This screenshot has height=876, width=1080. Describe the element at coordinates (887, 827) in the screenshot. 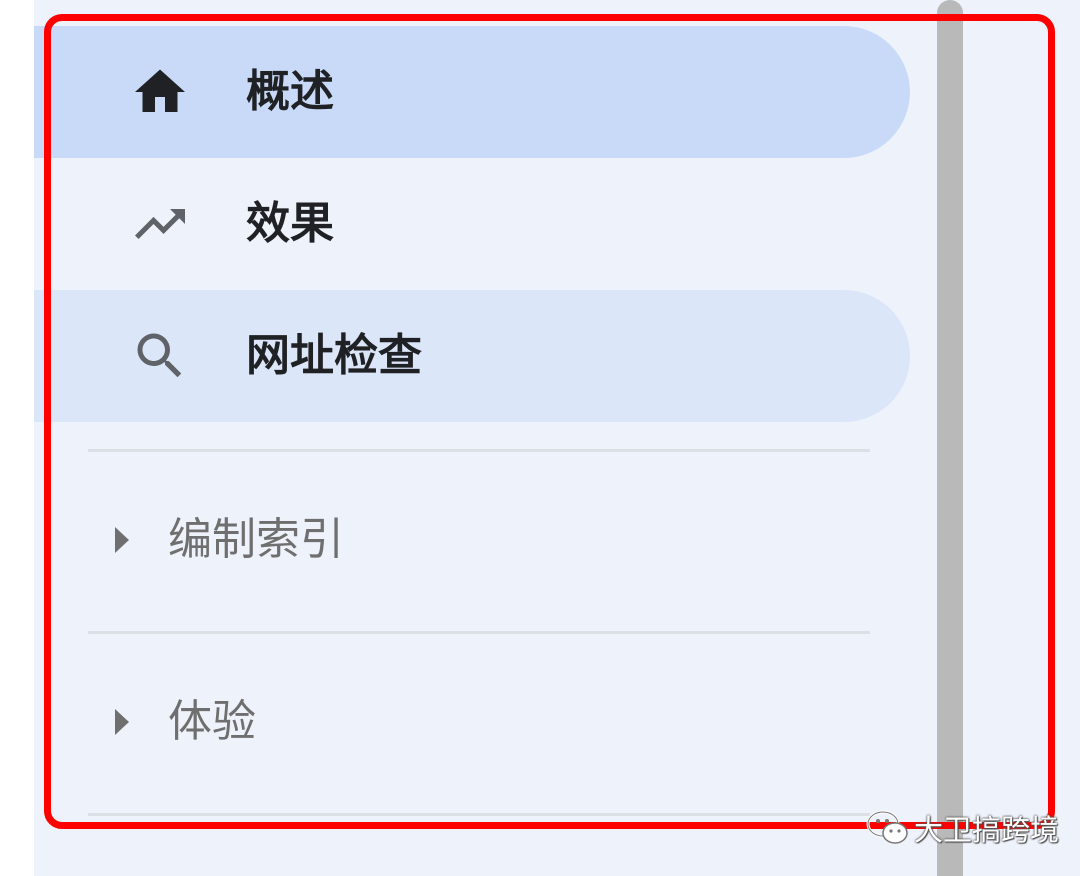

I see `wechat-icon` at that location.